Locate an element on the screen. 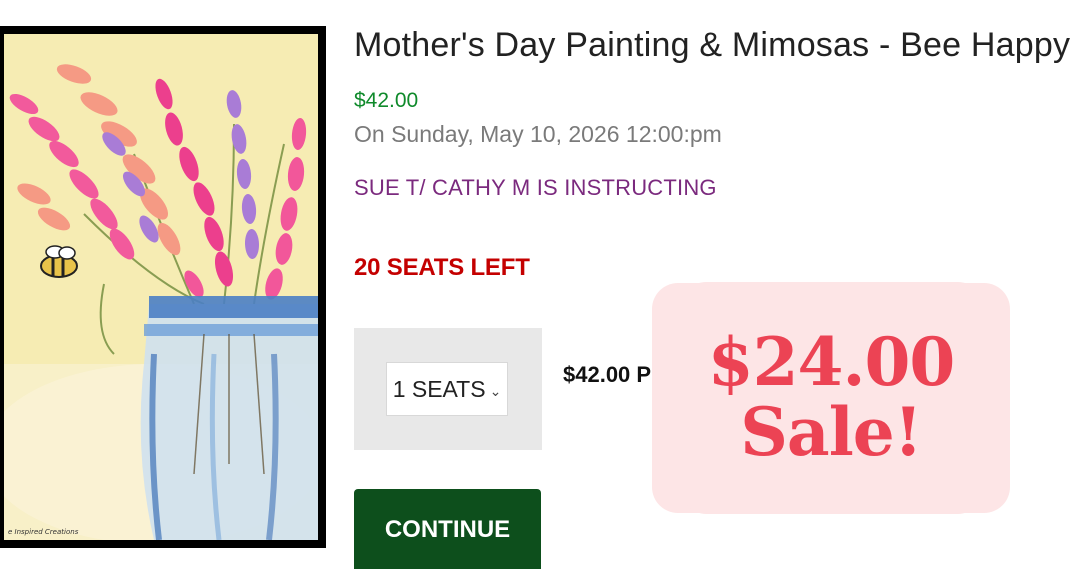 The image size is (1080, 569). sale-price: $24.00 is located at coordinates (831, 362).